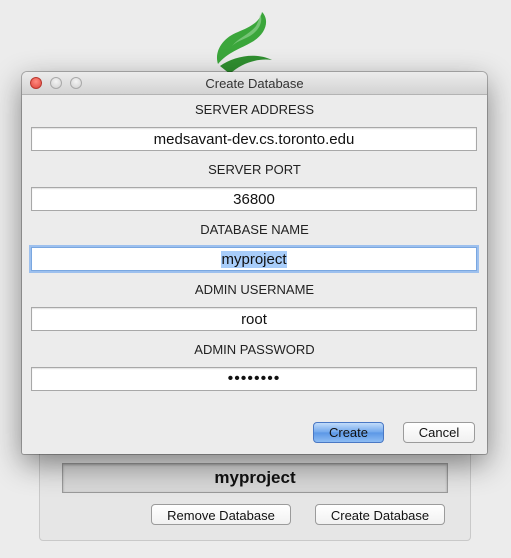 This screenshot has width=511, height=558. I want to click on create-button: Create, so click(348, 432).